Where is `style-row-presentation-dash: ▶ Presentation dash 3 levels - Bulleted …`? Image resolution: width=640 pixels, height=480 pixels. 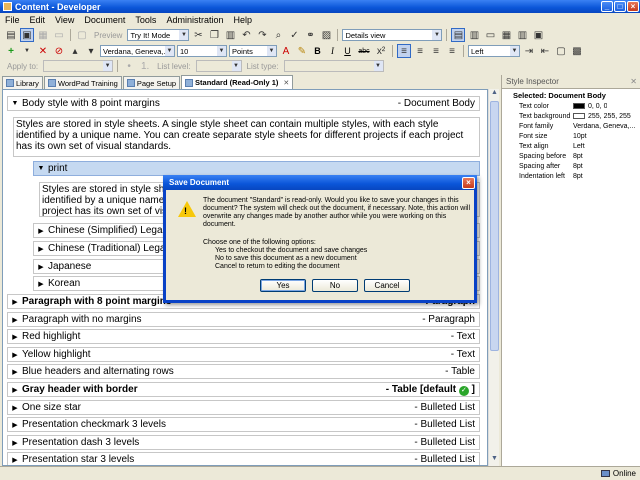
style-row-presentation-dash: ▶ Presentation dash 3 levels - Bulleted … is located at coordinates (243, 442).